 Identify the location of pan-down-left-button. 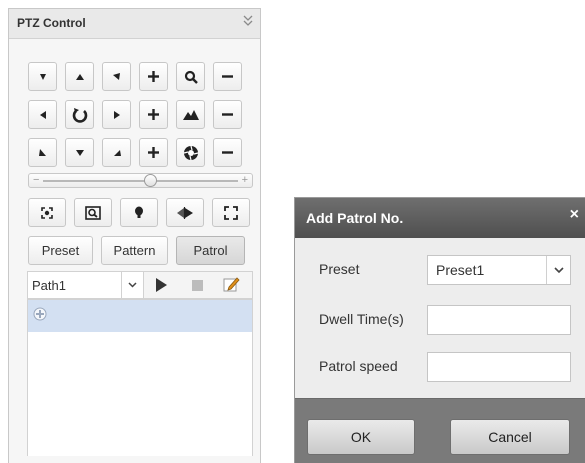
(42, 76).